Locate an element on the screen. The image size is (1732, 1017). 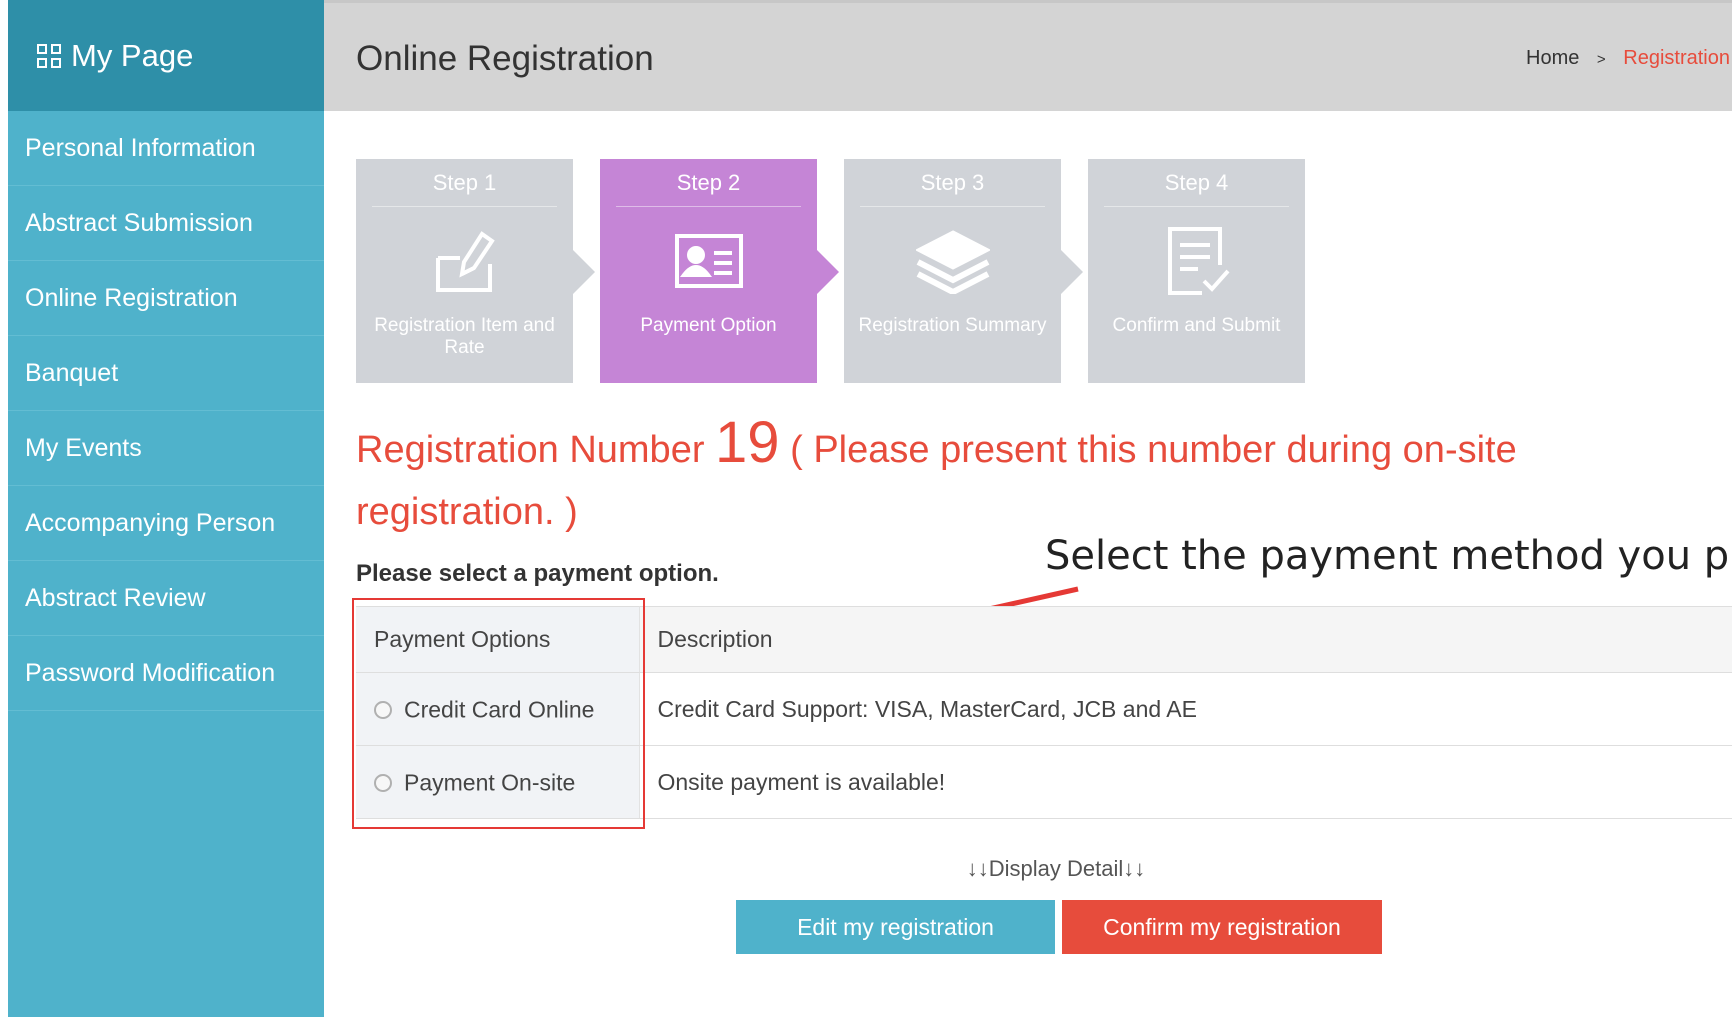
payment-option-label: Payment On-site is located at coordinates (489, 782).